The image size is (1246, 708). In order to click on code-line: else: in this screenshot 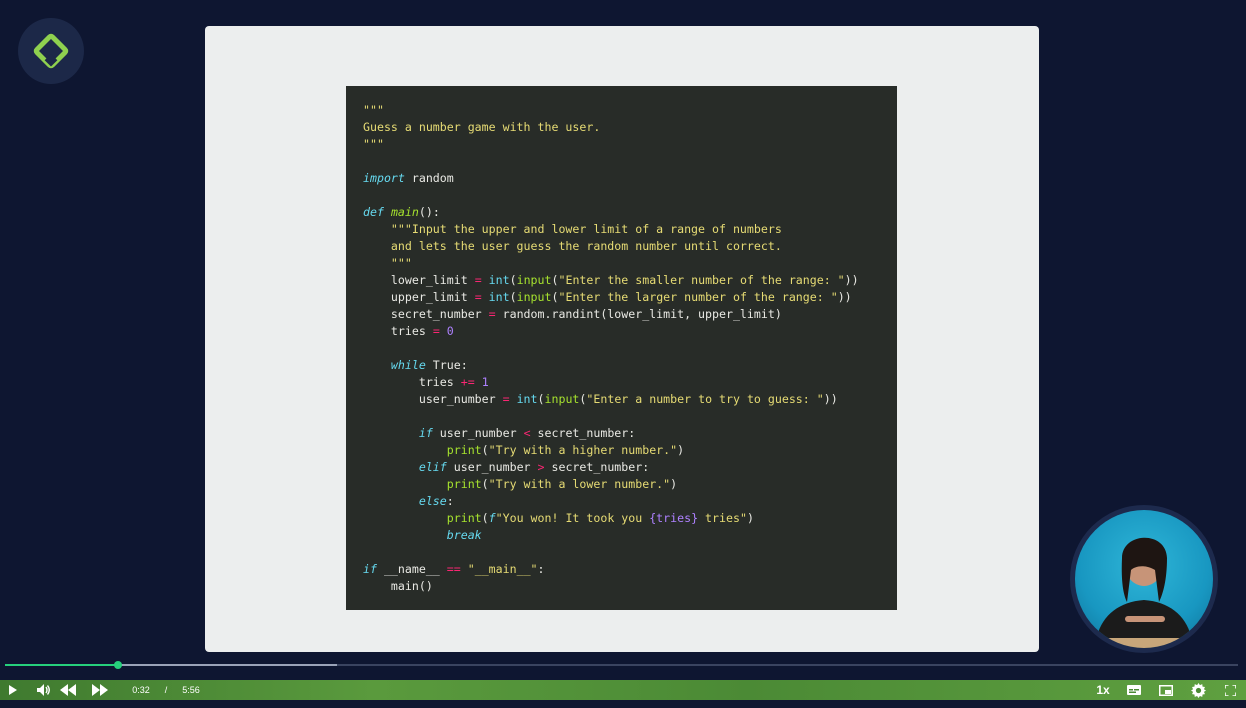, I will do `click(630, 501)`.